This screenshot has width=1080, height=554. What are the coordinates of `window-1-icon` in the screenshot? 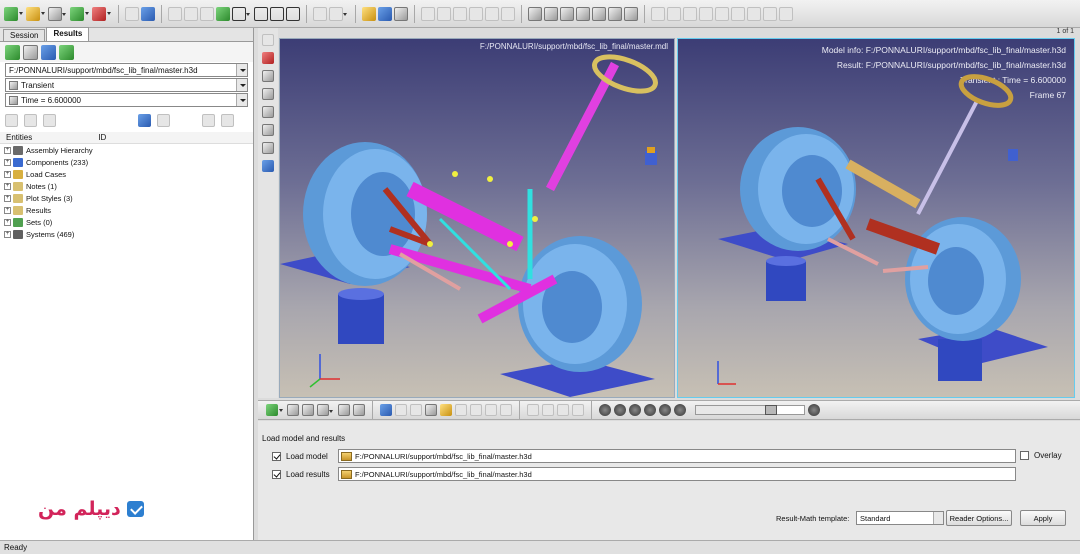 It's located at (268, 76).